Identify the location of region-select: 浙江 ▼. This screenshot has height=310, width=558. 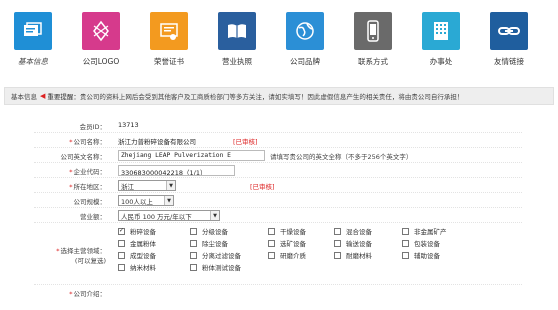
(147, 185).